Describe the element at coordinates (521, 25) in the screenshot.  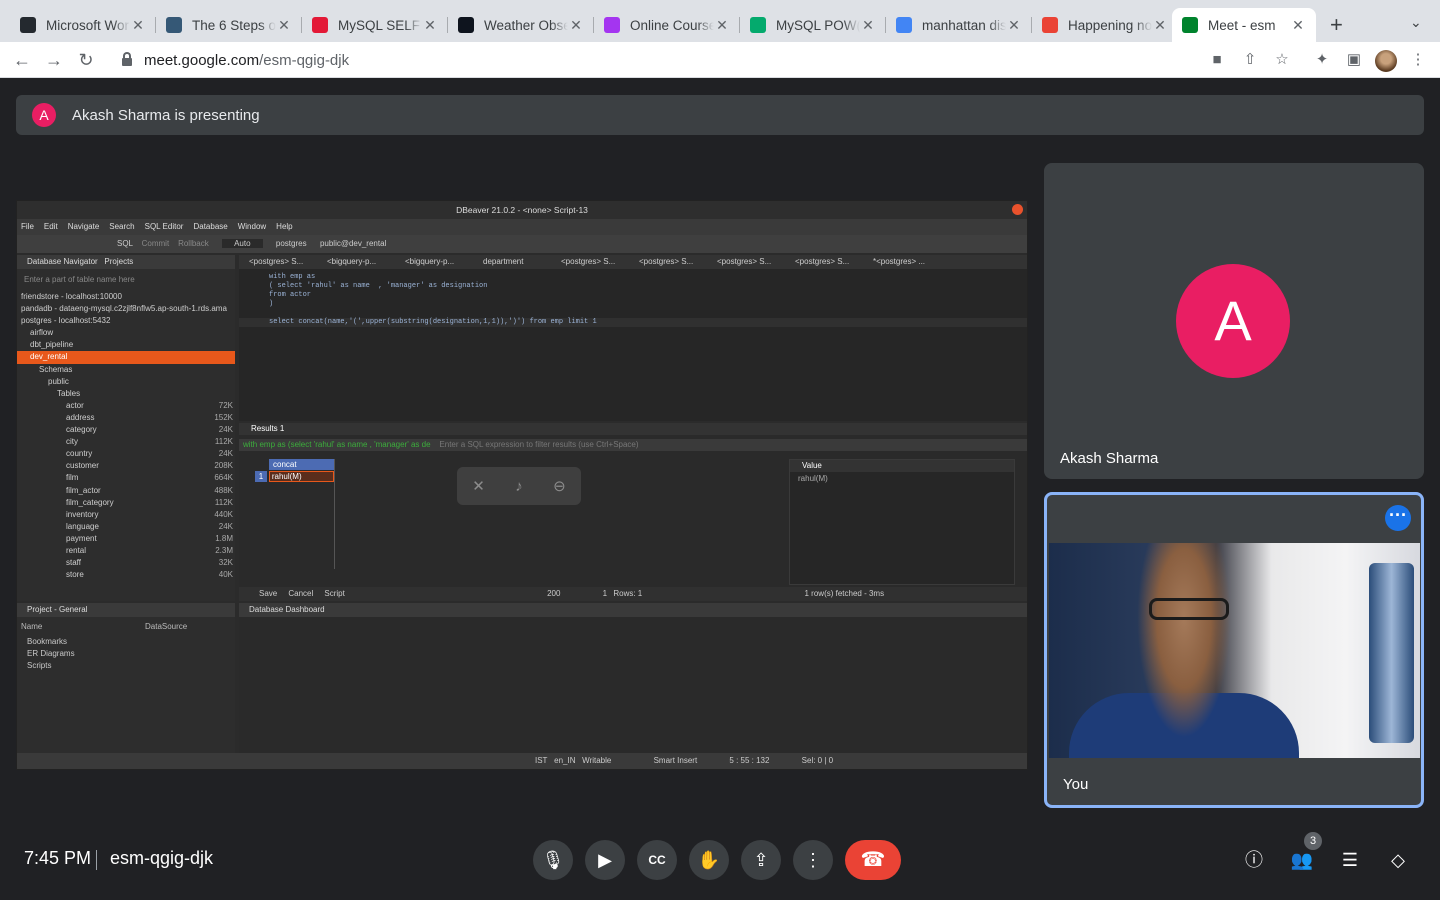
I see `browser-tab: Weather Obse ✕` at that location.